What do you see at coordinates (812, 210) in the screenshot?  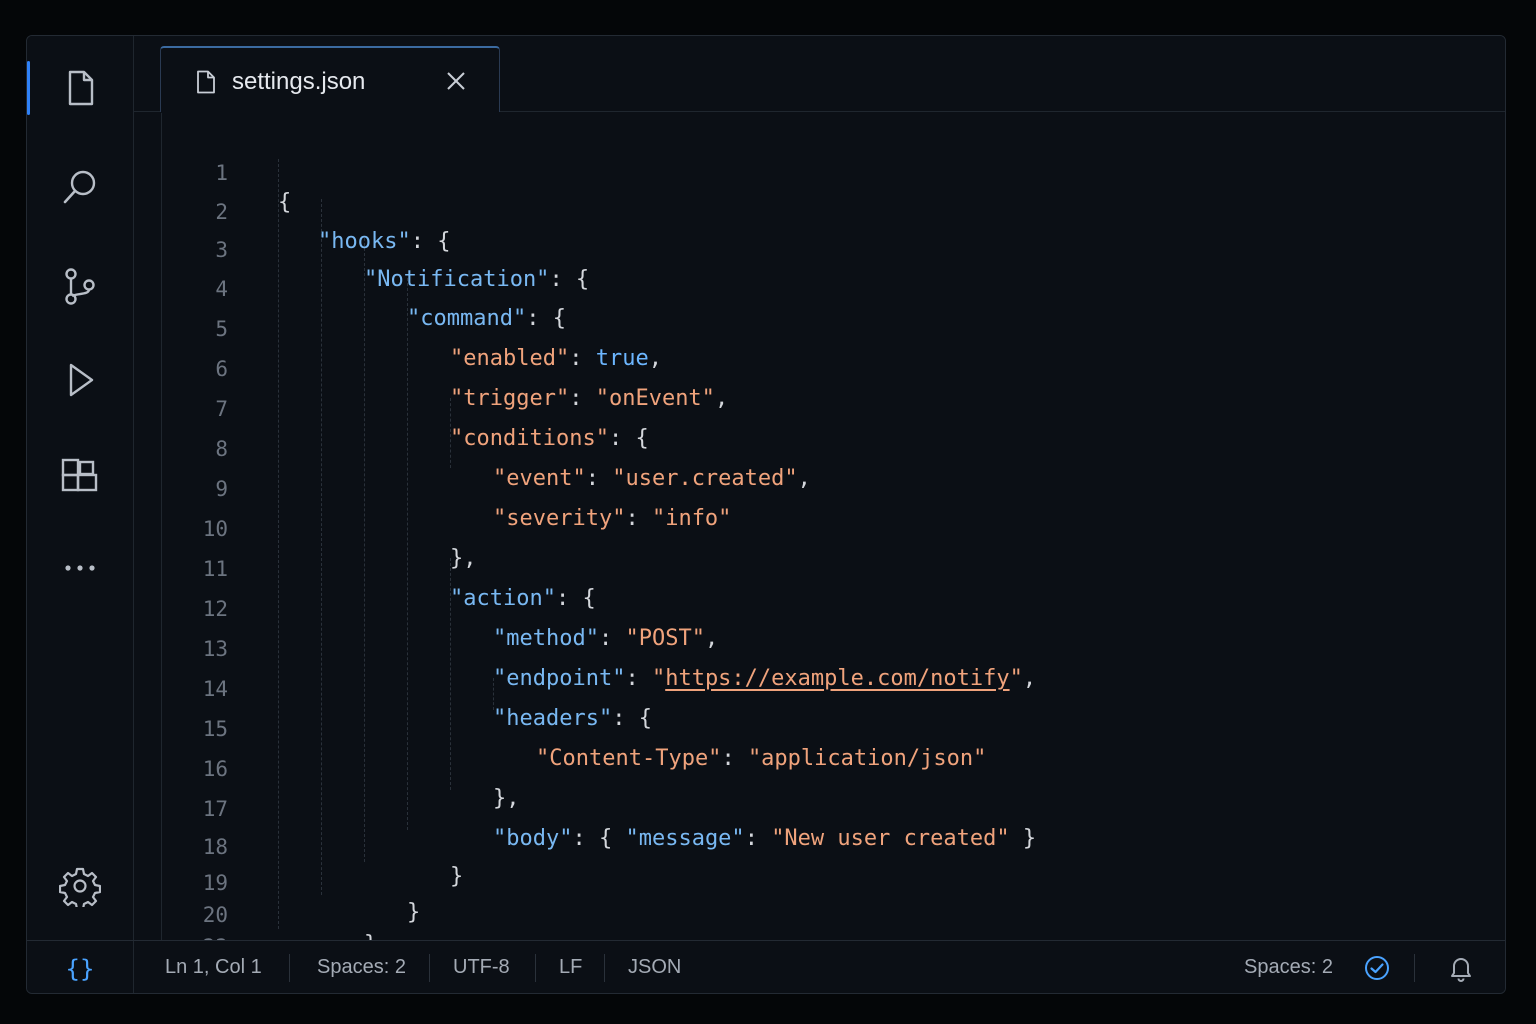 I see `code-line: 2 "hooks": {` at bounding box center [812, 210].